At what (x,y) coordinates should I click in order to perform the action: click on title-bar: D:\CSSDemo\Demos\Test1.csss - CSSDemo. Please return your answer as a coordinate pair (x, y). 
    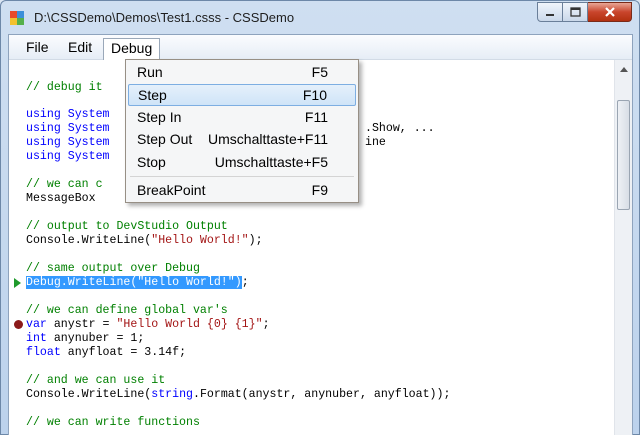
    Looking at the image, I should click on (320, 17).